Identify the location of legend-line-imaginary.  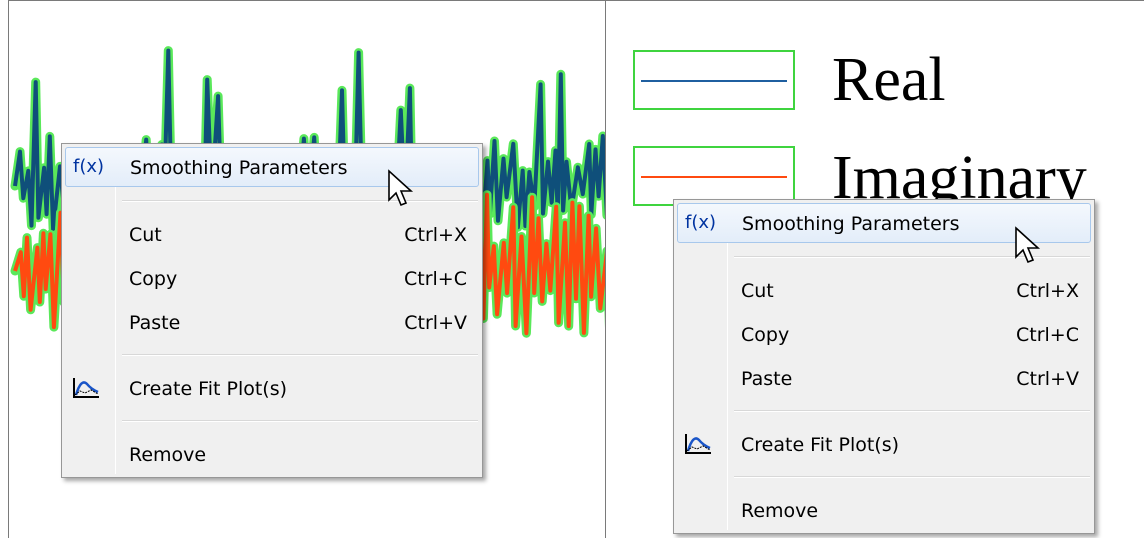
(714, 177).